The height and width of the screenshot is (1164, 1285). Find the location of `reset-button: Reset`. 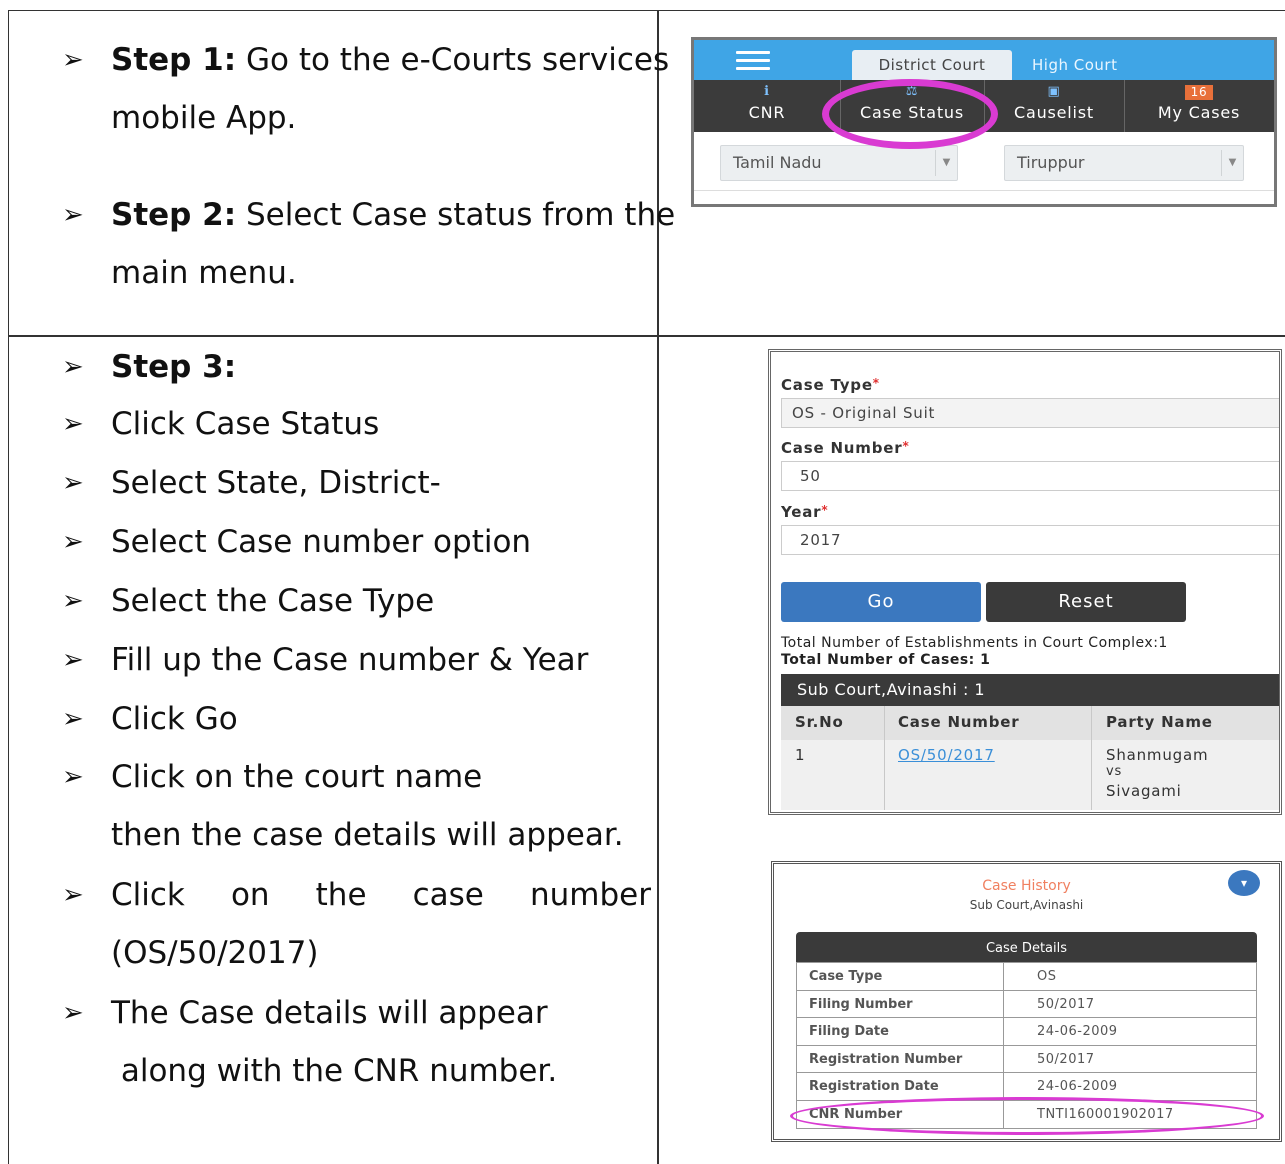

reset-button: Reset is located at coordinates (1086, 602).